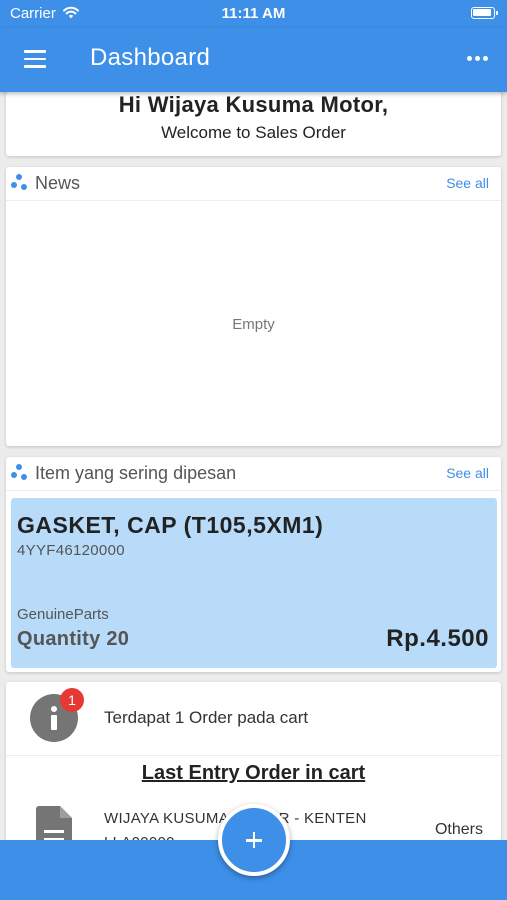 Image resolution: width=507 pixels, height=900 pixels. I want to click on frequent-items-header: Item yang sering dipesan See all, so click(253, 474).